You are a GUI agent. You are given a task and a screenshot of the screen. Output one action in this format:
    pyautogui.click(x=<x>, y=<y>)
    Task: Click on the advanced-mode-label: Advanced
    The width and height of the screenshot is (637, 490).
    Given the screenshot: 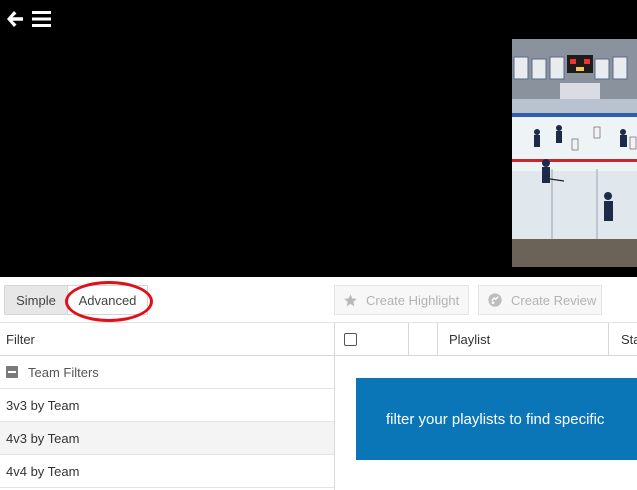 What is the action you would take?
    pyautogui.click(x=107, y=300)
    